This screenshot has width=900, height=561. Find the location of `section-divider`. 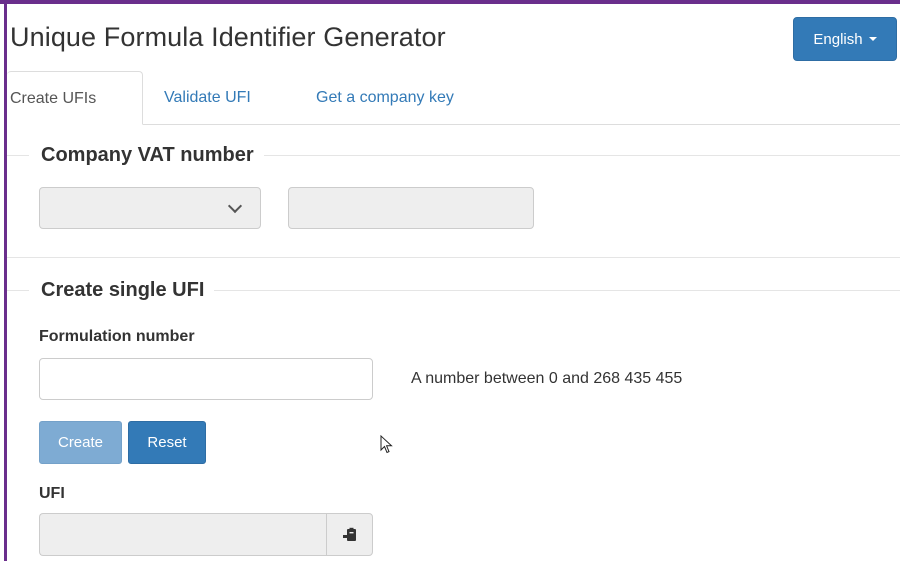

section-divider is located at coordinates (453, 257).